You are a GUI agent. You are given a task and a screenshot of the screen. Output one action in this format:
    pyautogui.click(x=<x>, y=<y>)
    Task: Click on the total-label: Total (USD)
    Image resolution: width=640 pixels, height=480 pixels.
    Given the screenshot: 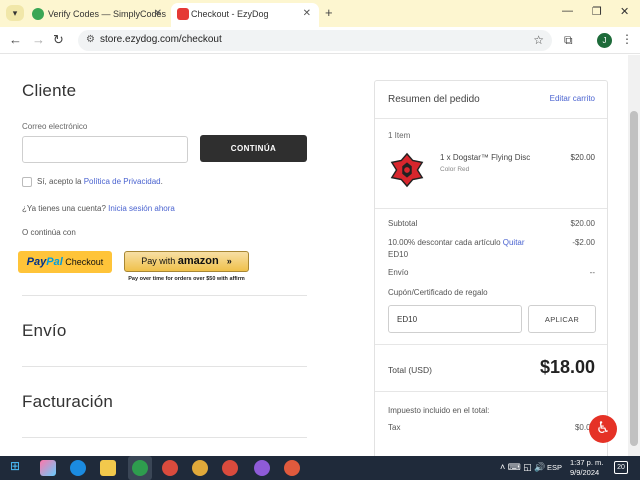 What is the action you would take?
    pyautogui.click(x=410, y=370)
    